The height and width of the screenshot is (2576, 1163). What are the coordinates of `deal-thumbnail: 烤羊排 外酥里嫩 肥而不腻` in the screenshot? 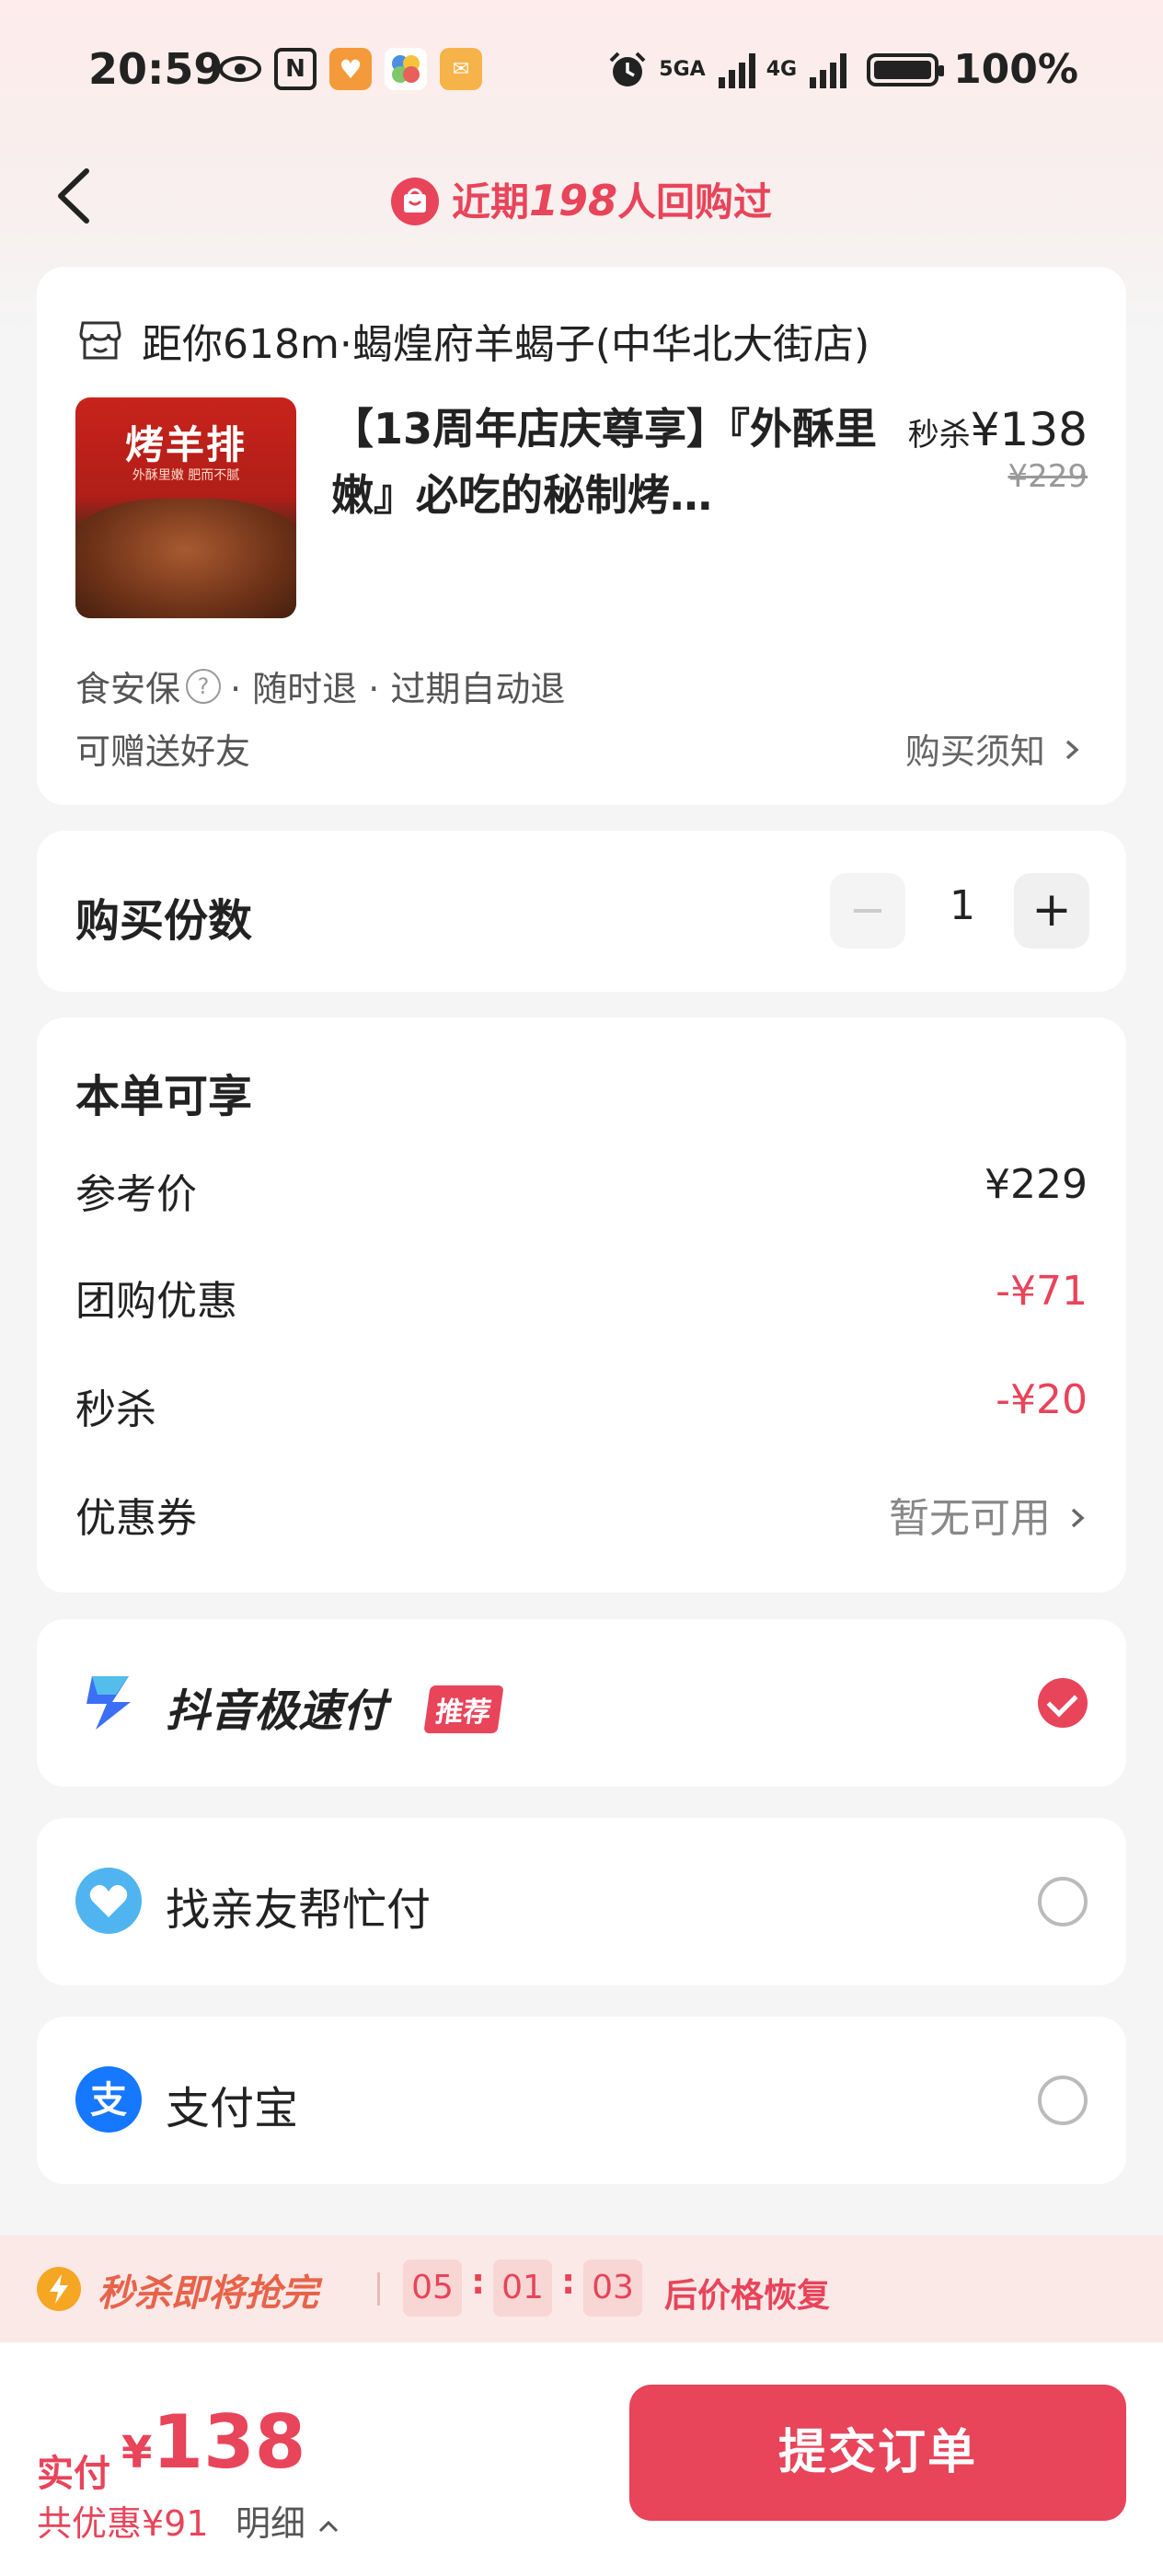 It's located at (186, 507).